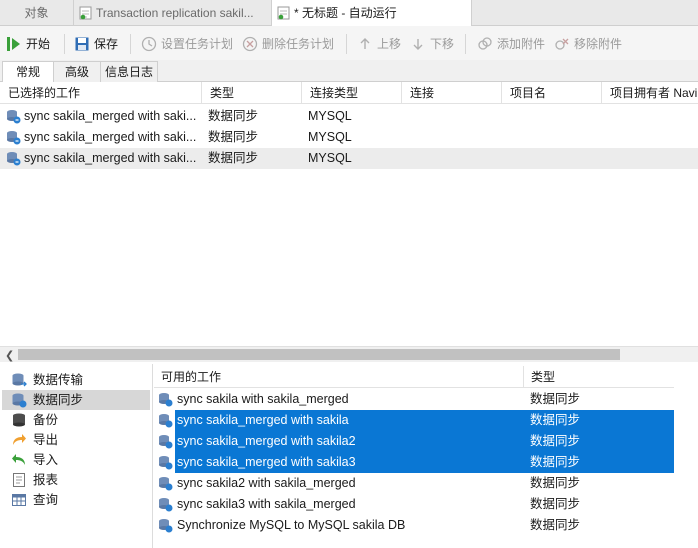  I want to click on job-name: sync sakila_merged with sakila2, so click(349, 441).